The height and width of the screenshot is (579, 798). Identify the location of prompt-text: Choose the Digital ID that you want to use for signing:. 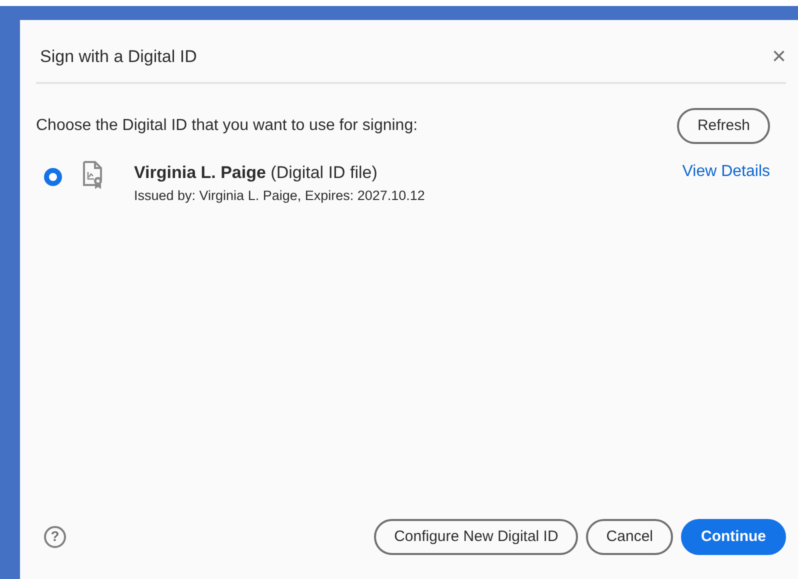
(227, 126).